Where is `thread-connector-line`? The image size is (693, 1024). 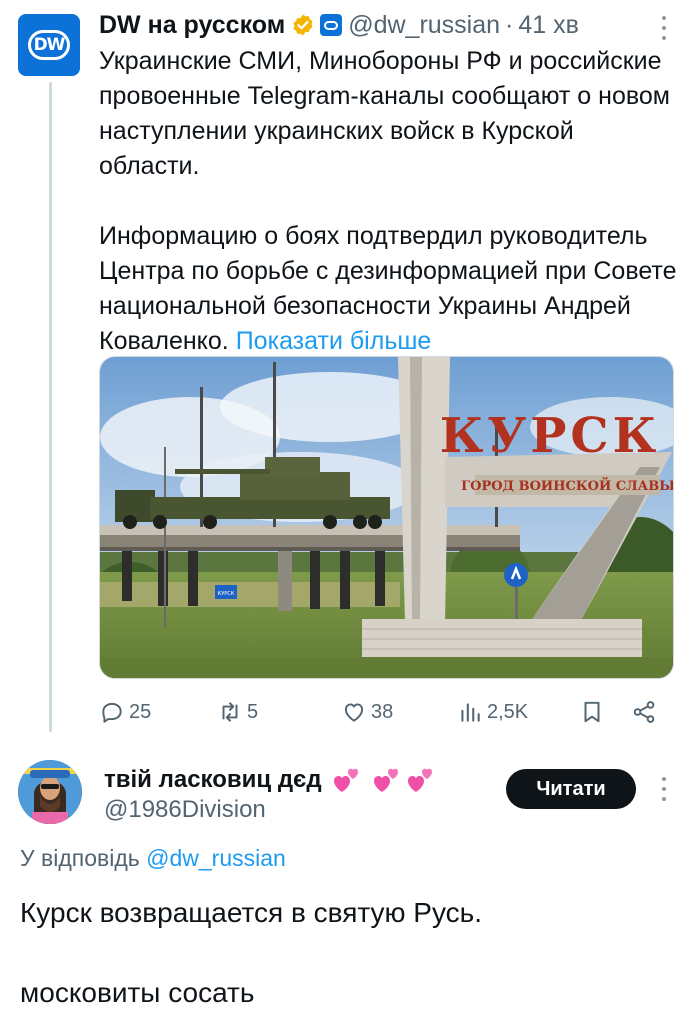
thread-connector-line is located at coordinates (50, 407).